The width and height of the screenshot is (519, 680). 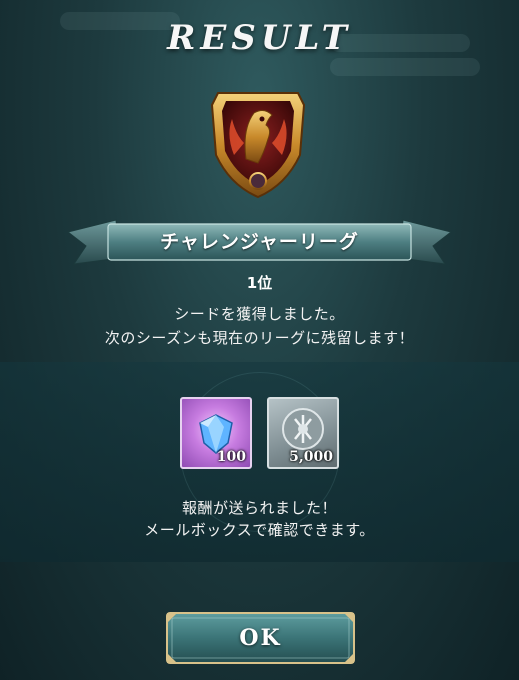 I want to click on ok-button: OK, so click(x=260, y=638).